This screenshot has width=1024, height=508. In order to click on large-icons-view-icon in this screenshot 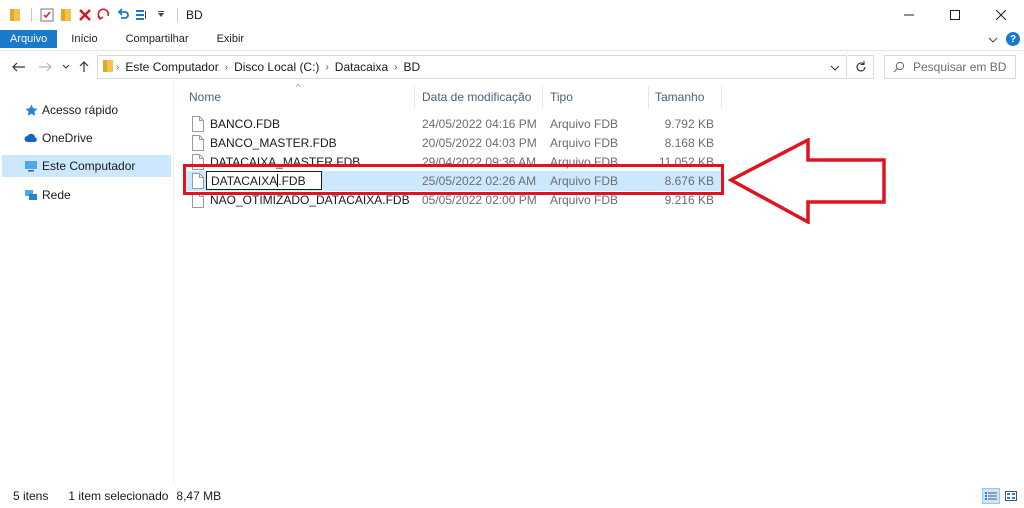, I will do `click(1011, 496)`.